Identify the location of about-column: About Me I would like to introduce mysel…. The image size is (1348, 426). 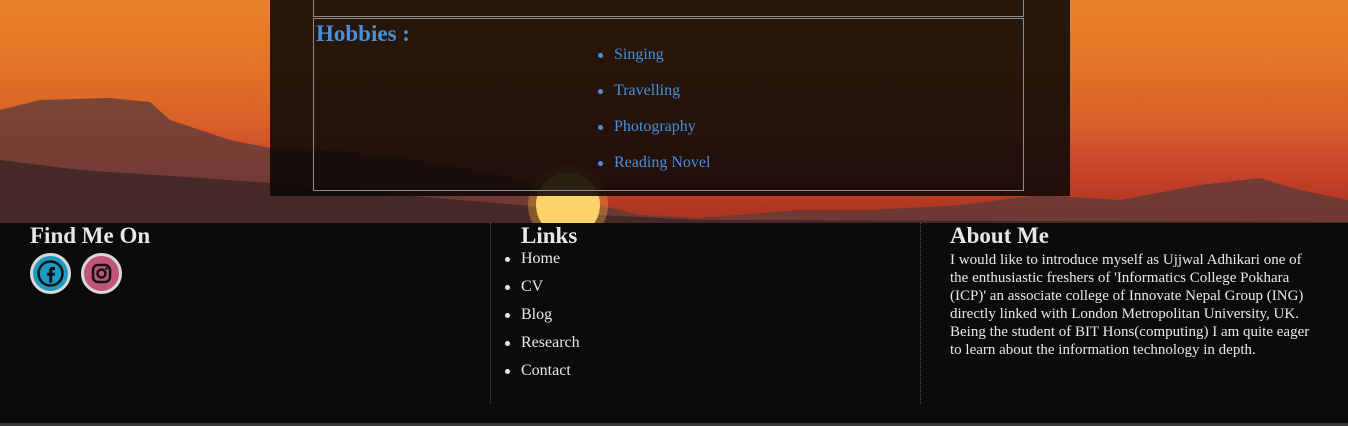
(1135, 291).